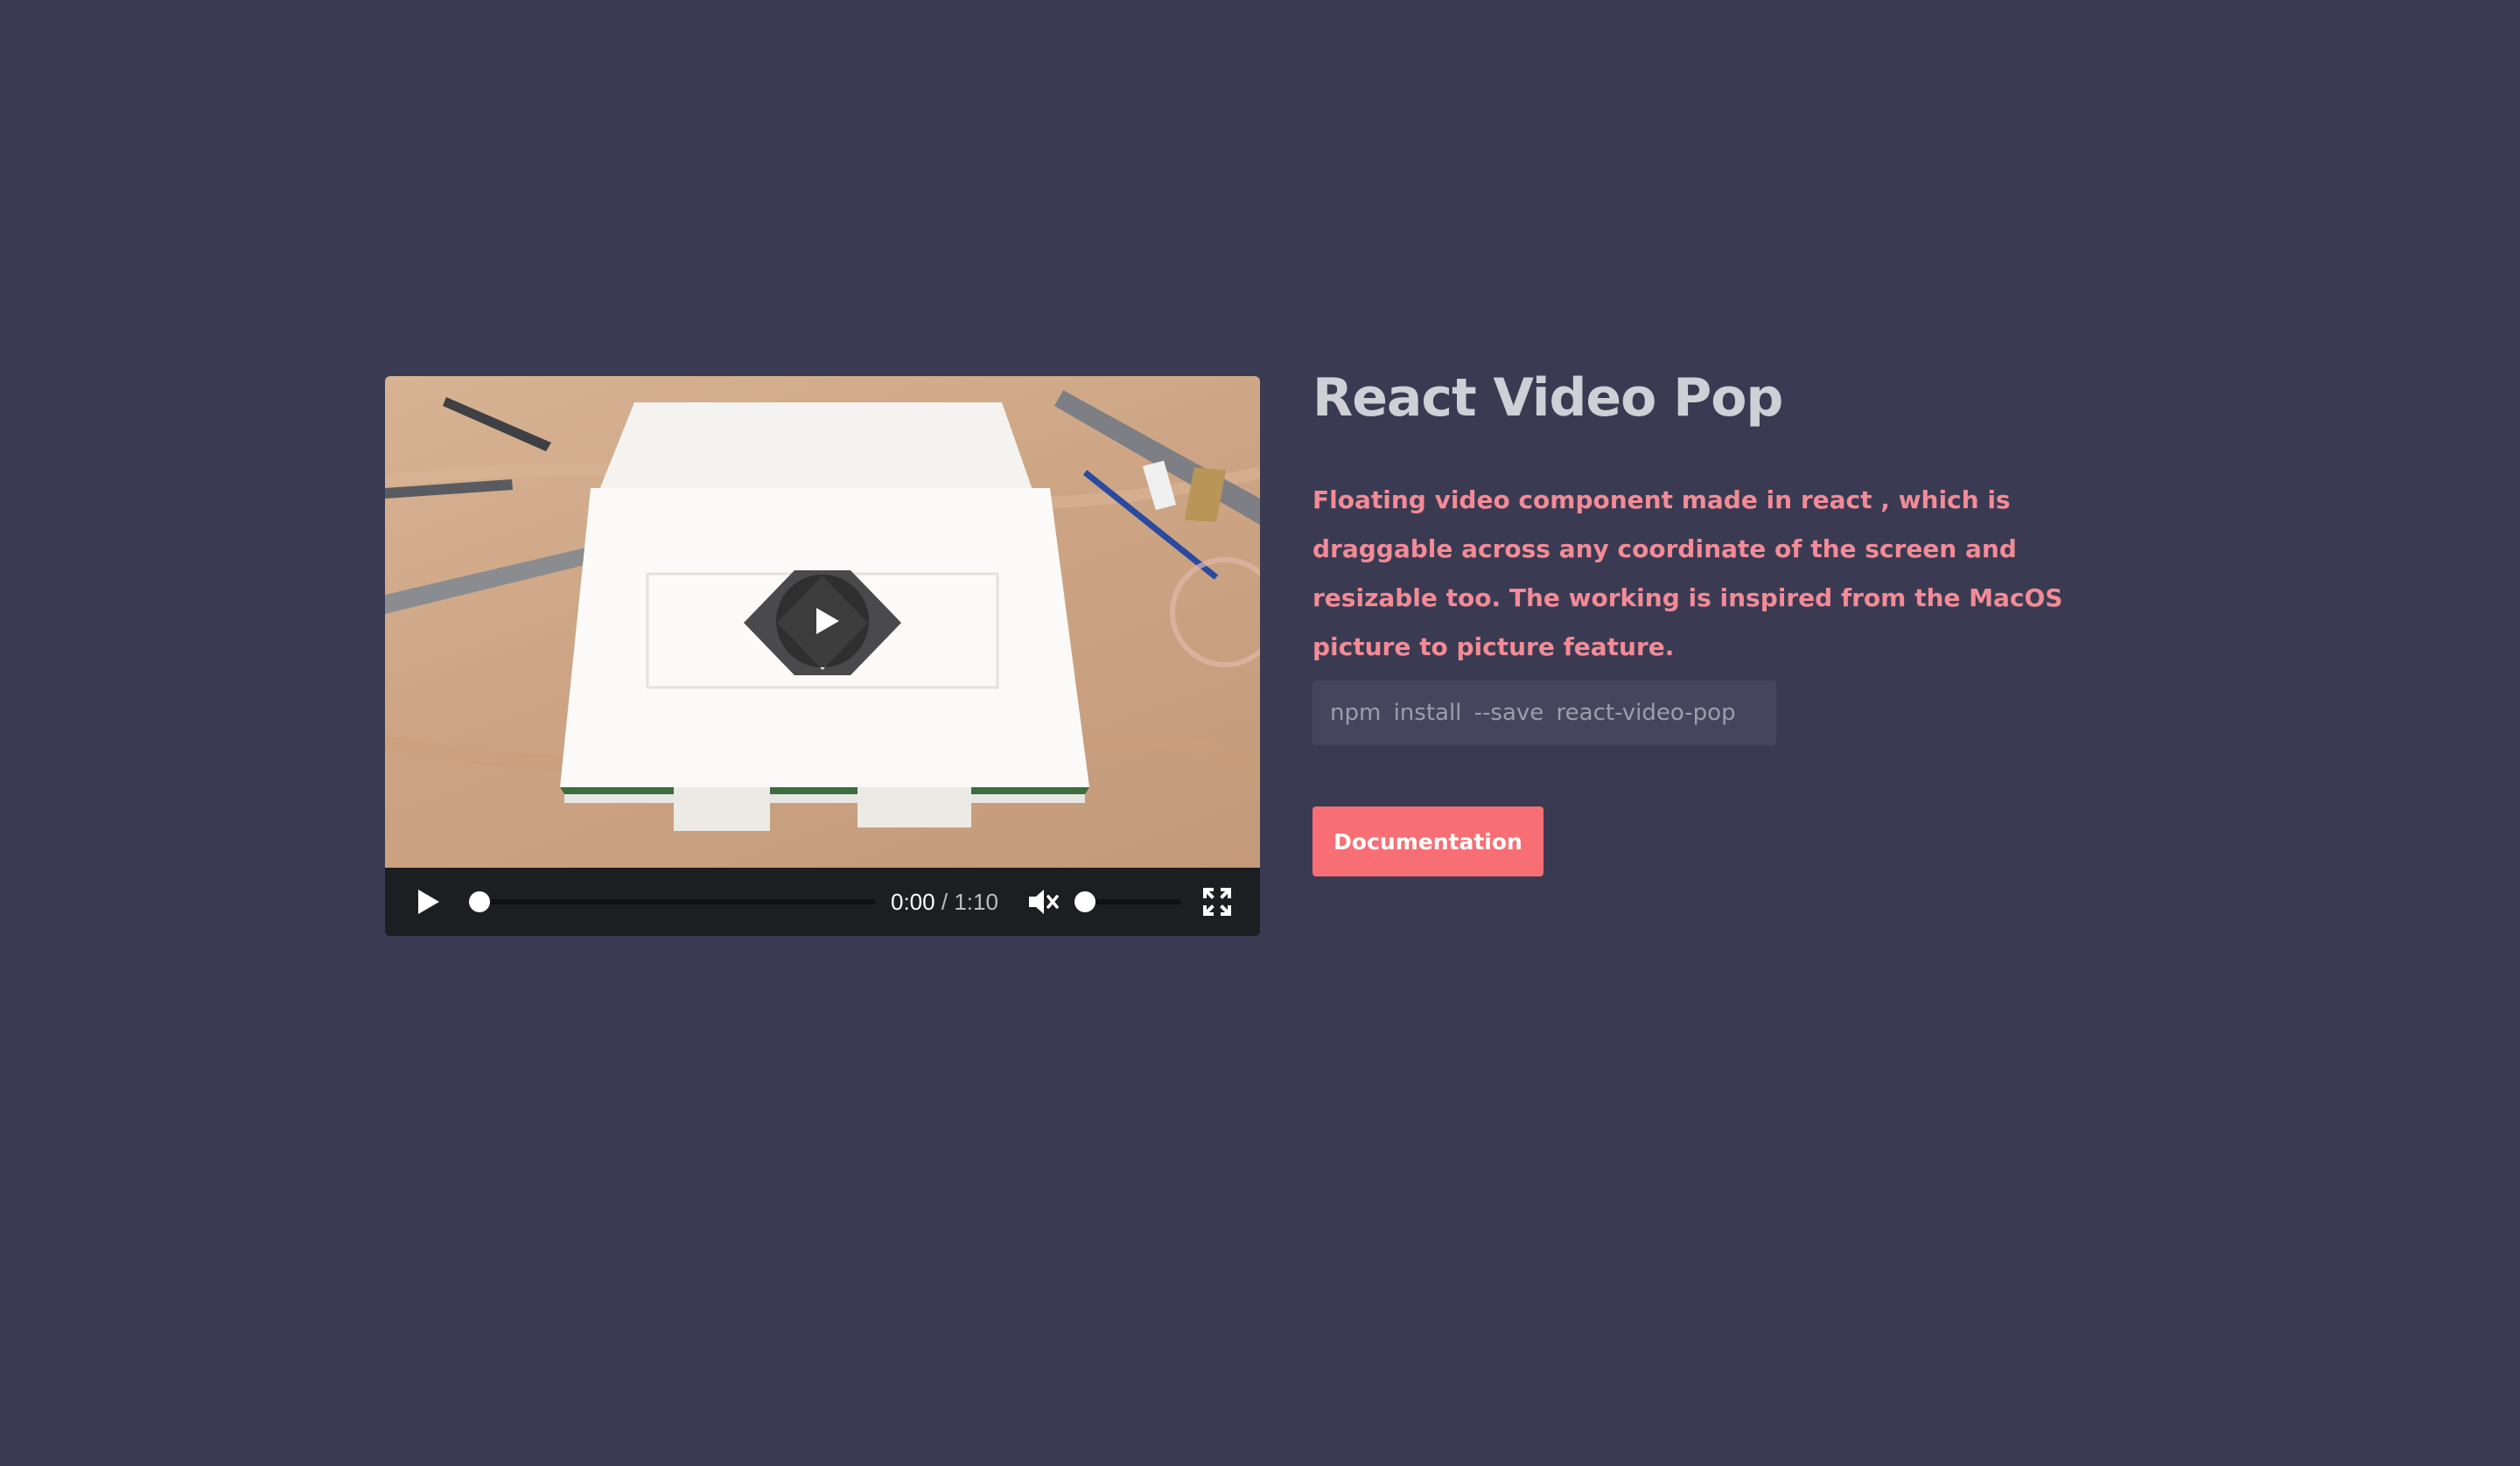 The height and width of the screenshot is (1466, 2520). I want to click on time-display: 0:00 / 1:10, so click(944, 902).